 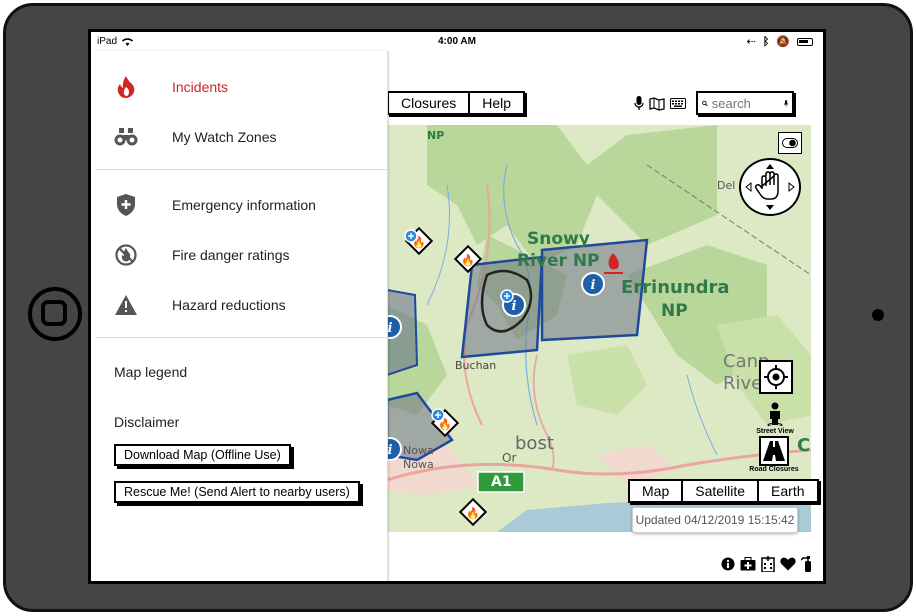 What do you see at coordinates (202, 455) in the screenshot?
I see `download-map-button: Download Map (Offline Use)` at bounding box center [202, 455].